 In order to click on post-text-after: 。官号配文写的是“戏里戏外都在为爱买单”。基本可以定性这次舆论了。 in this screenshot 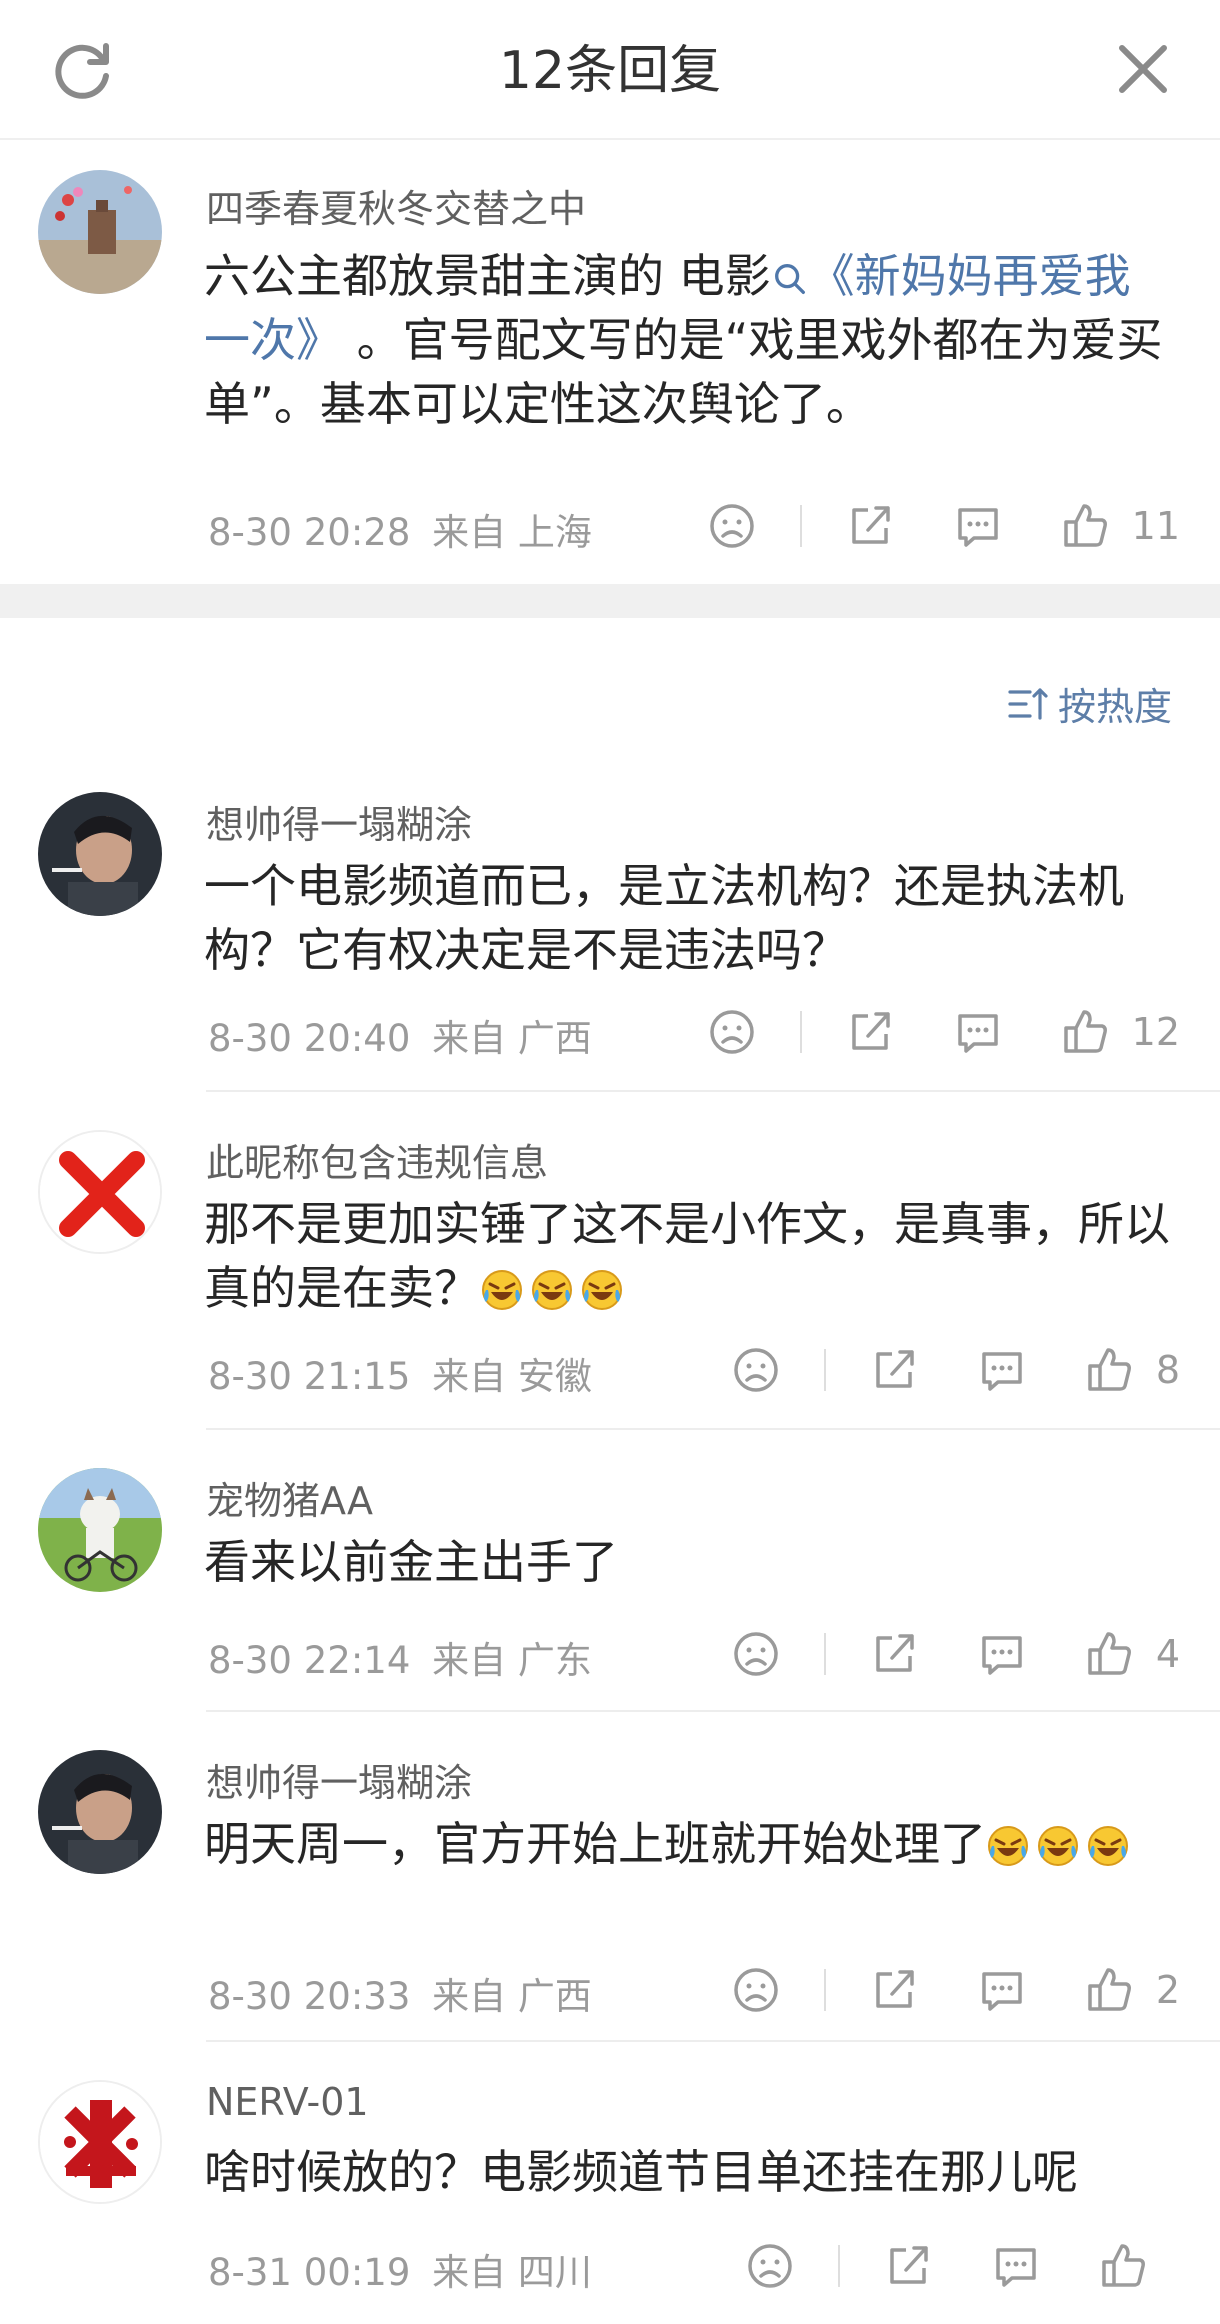, I will do `click(683, 372)`.